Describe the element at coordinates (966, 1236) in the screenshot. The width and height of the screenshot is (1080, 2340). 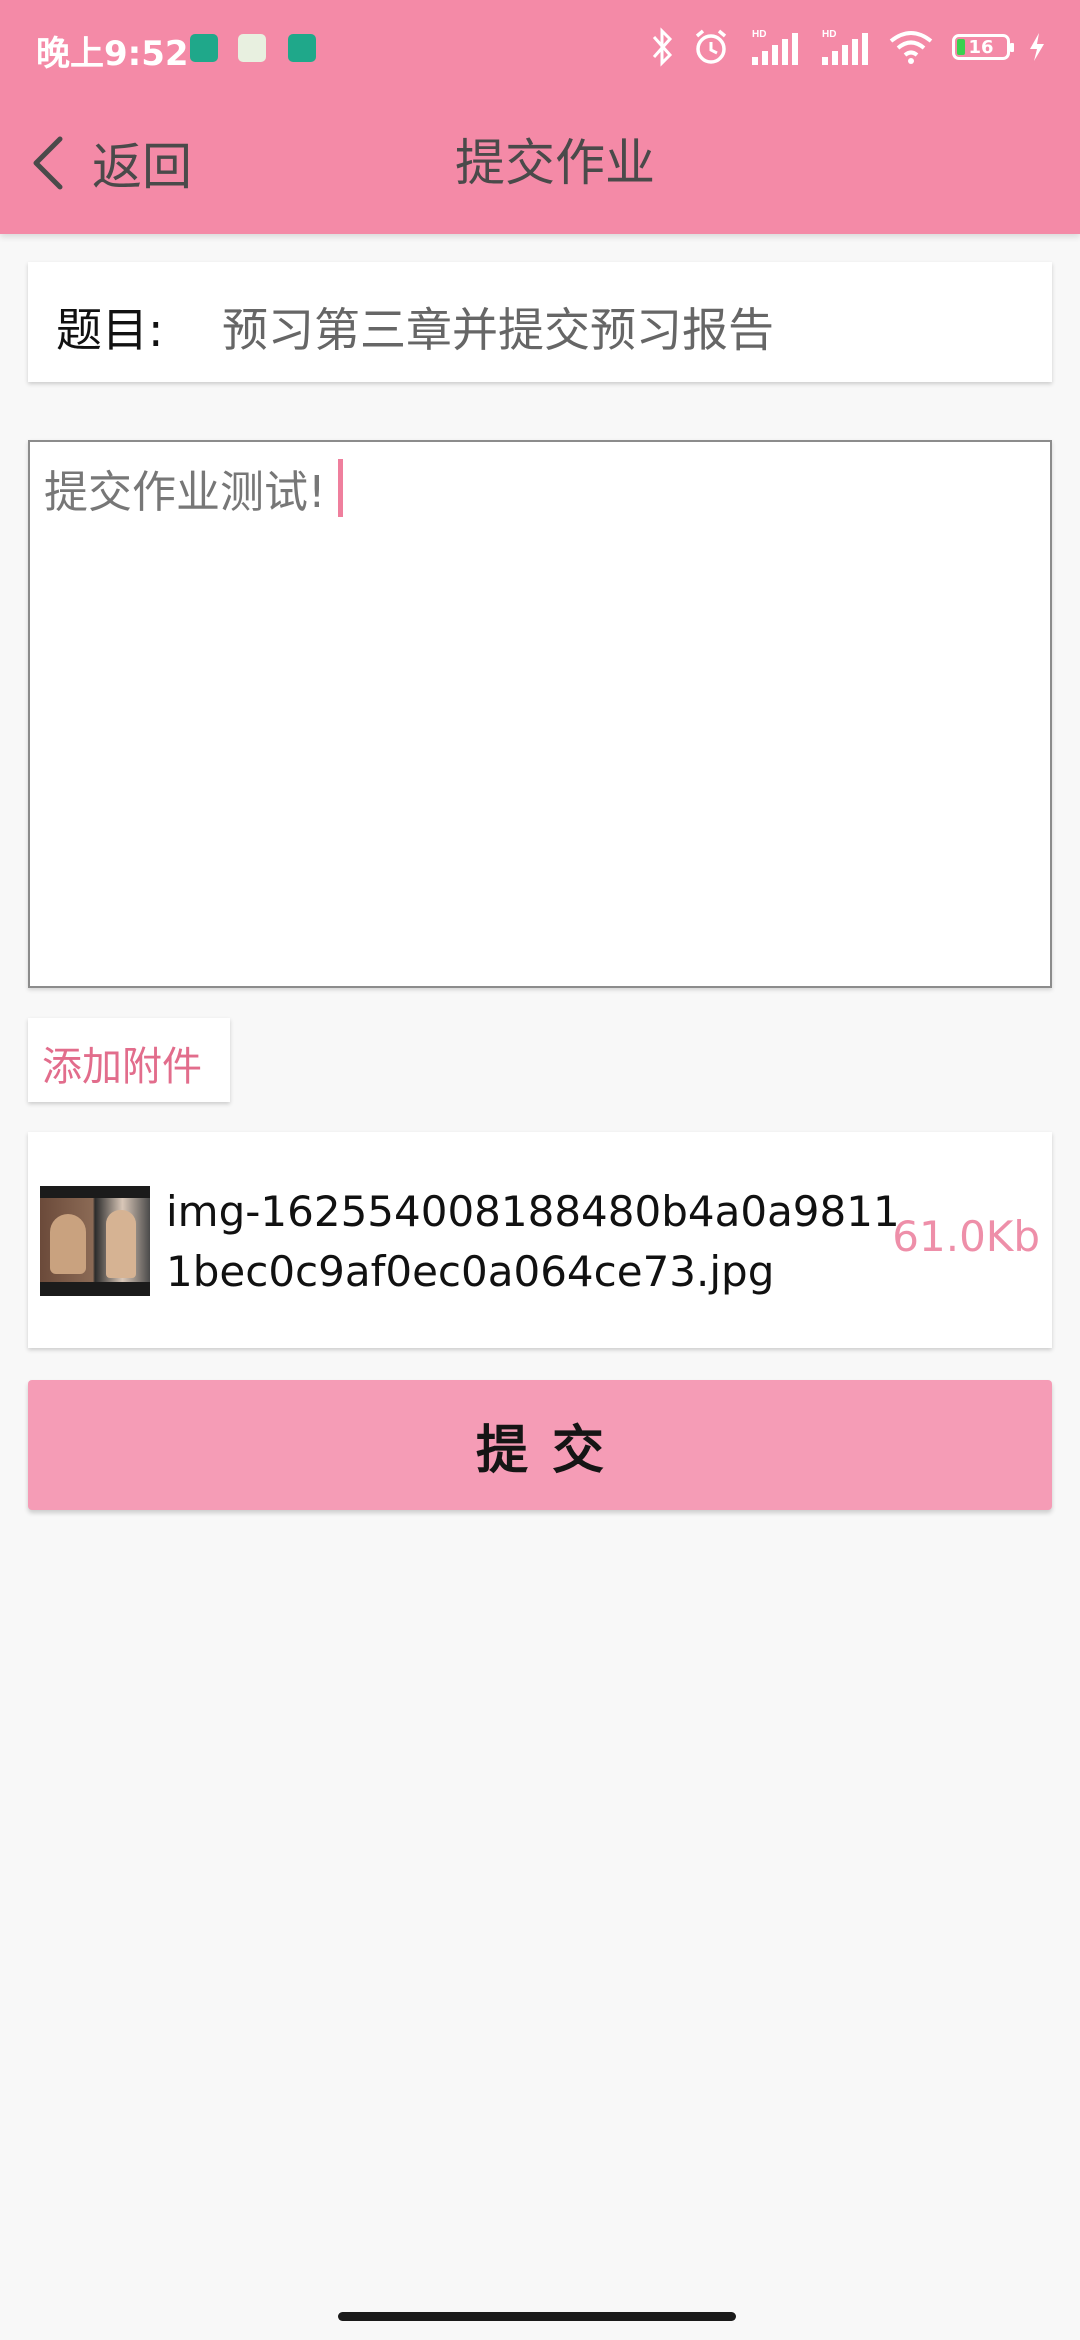
I see `attachment-file-size: 61.0Kb` at that location.